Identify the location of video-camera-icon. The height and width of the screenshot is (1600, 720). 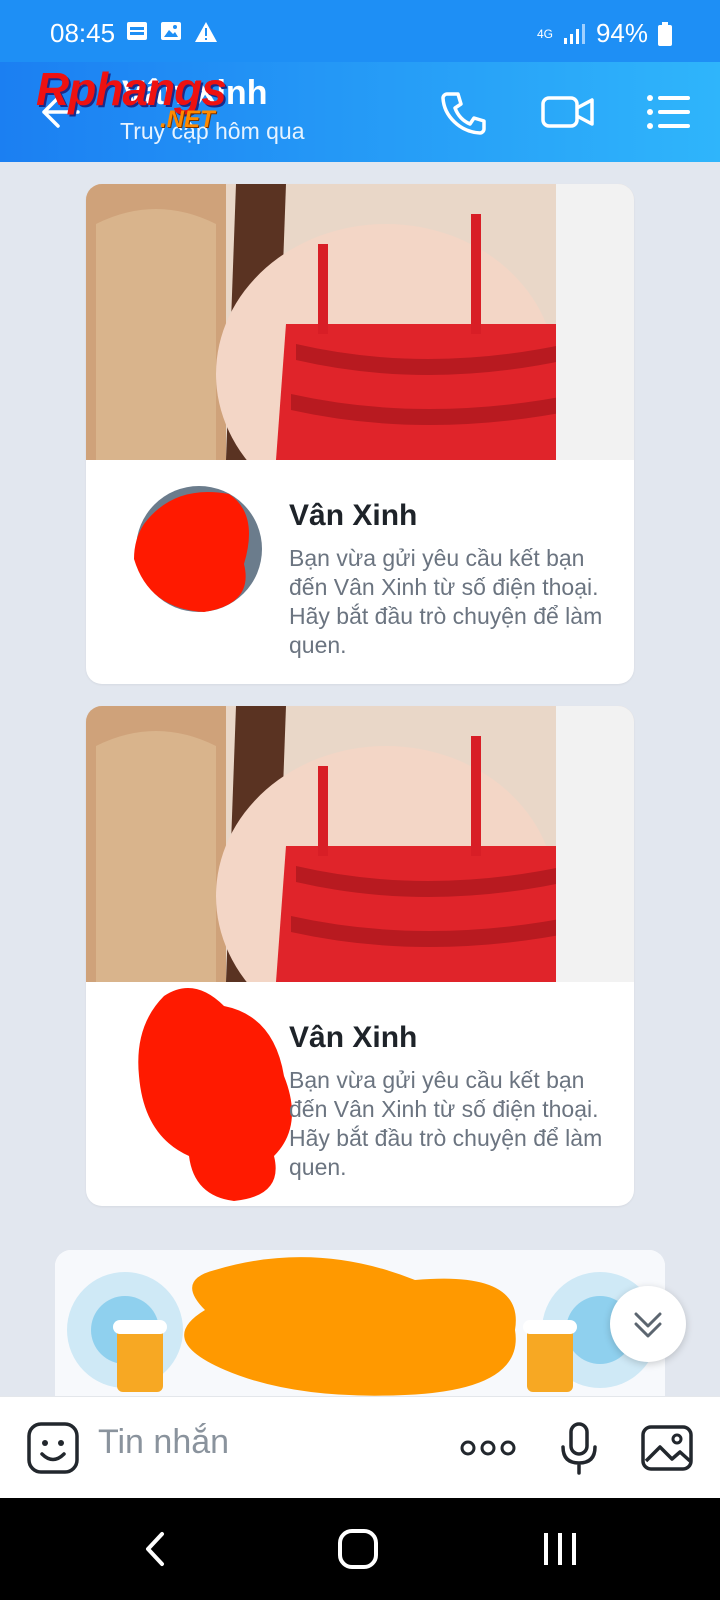
(568, 112).